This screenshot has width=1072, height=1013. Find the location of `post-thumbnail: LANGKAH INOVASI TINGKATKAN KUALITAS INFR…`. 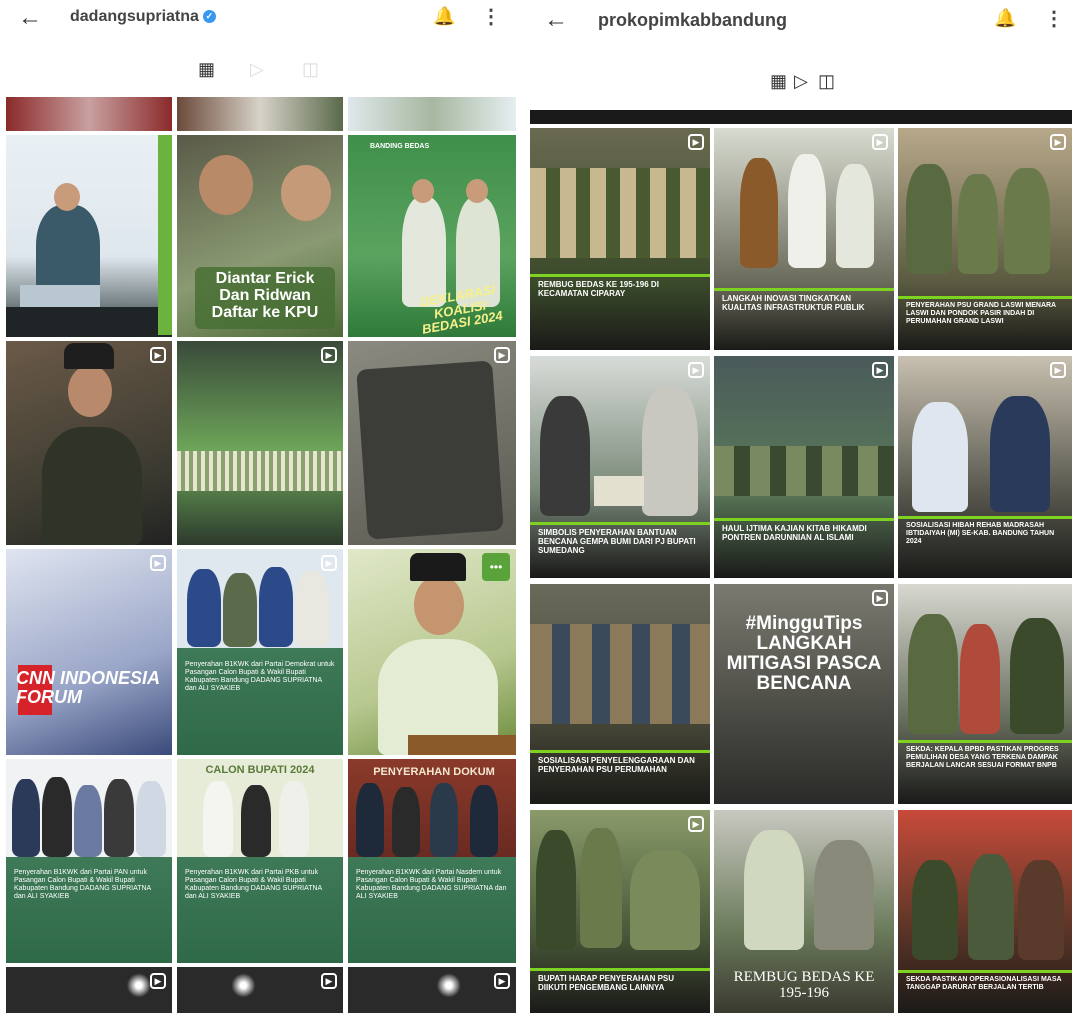

post-thumbnail: LANGKAH INOVASI TINGKATKAN KUALITAS INFR… is located at coordinates (804, 239).